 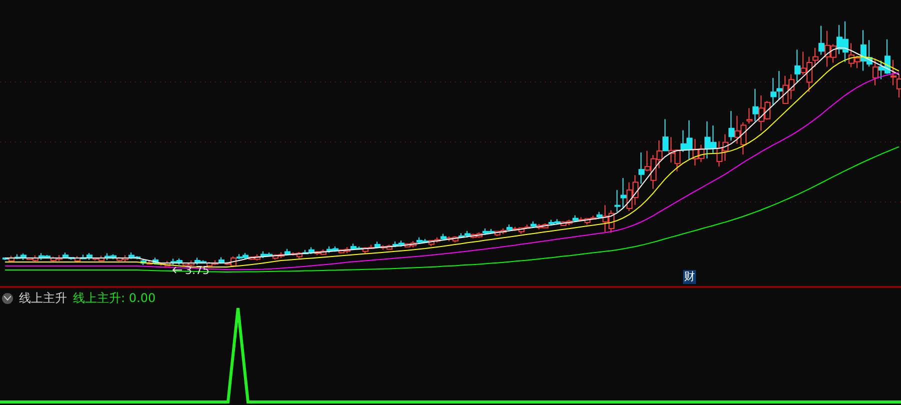 I want to click on collapse-icon, so click(x=7, y=298).